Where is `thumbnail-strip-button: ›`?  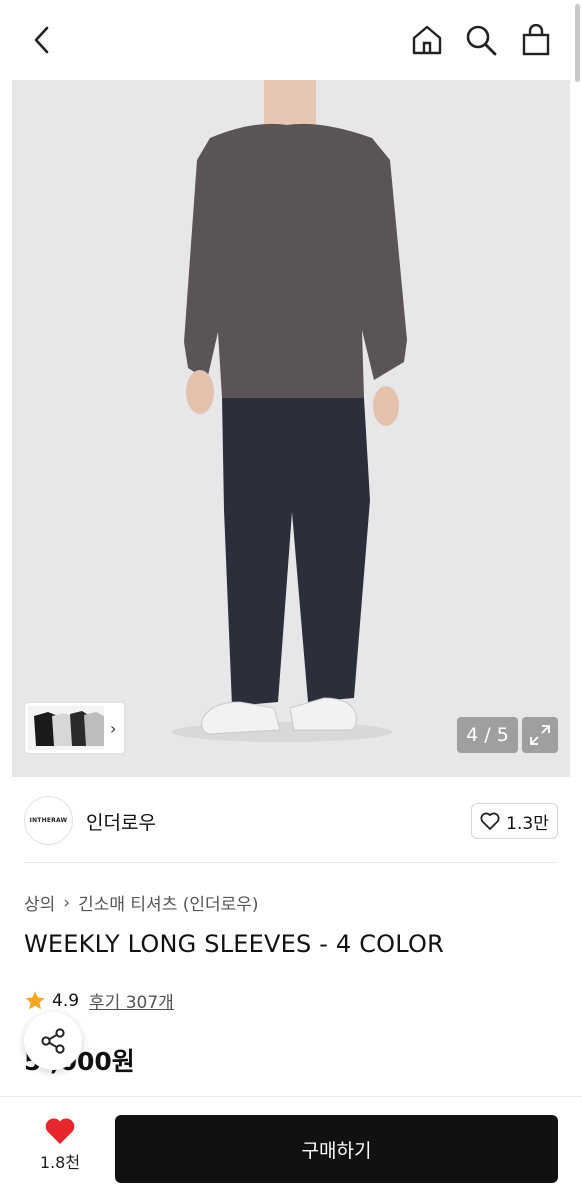
thumbnail-strip-button: › is located at coordinates (74, 728).